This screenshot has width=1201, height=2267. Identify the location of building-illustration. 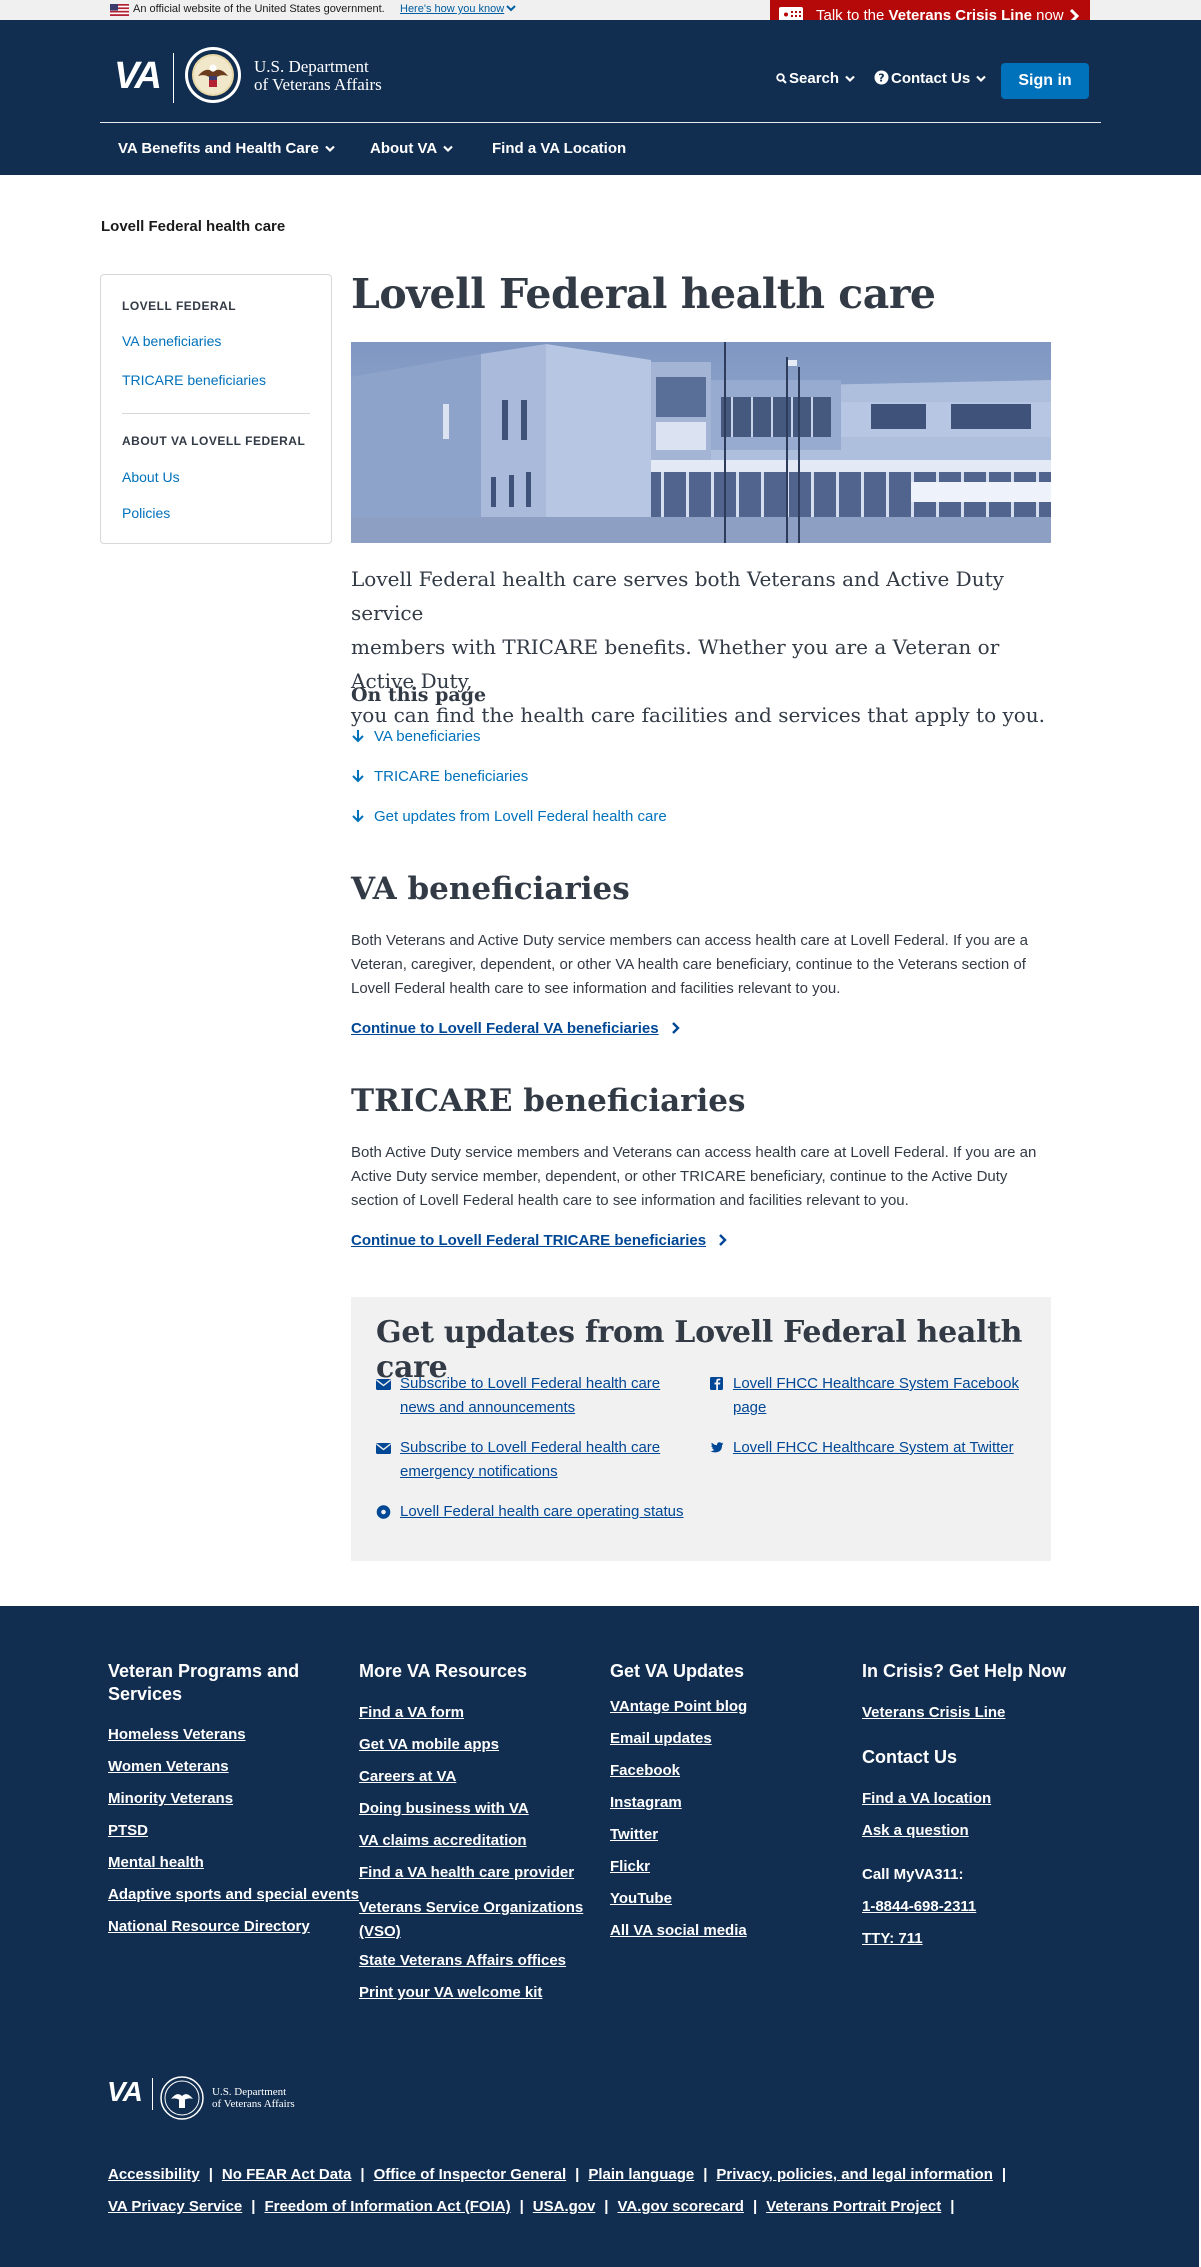
(701, 442).